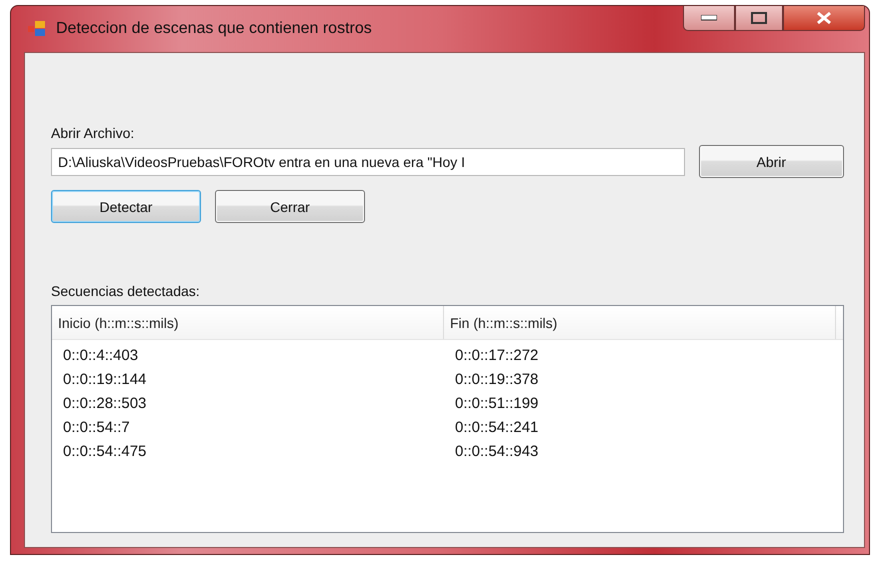  I want to click on window-title: Deteccion de escenas que contienen rostros, so click(214, 29).